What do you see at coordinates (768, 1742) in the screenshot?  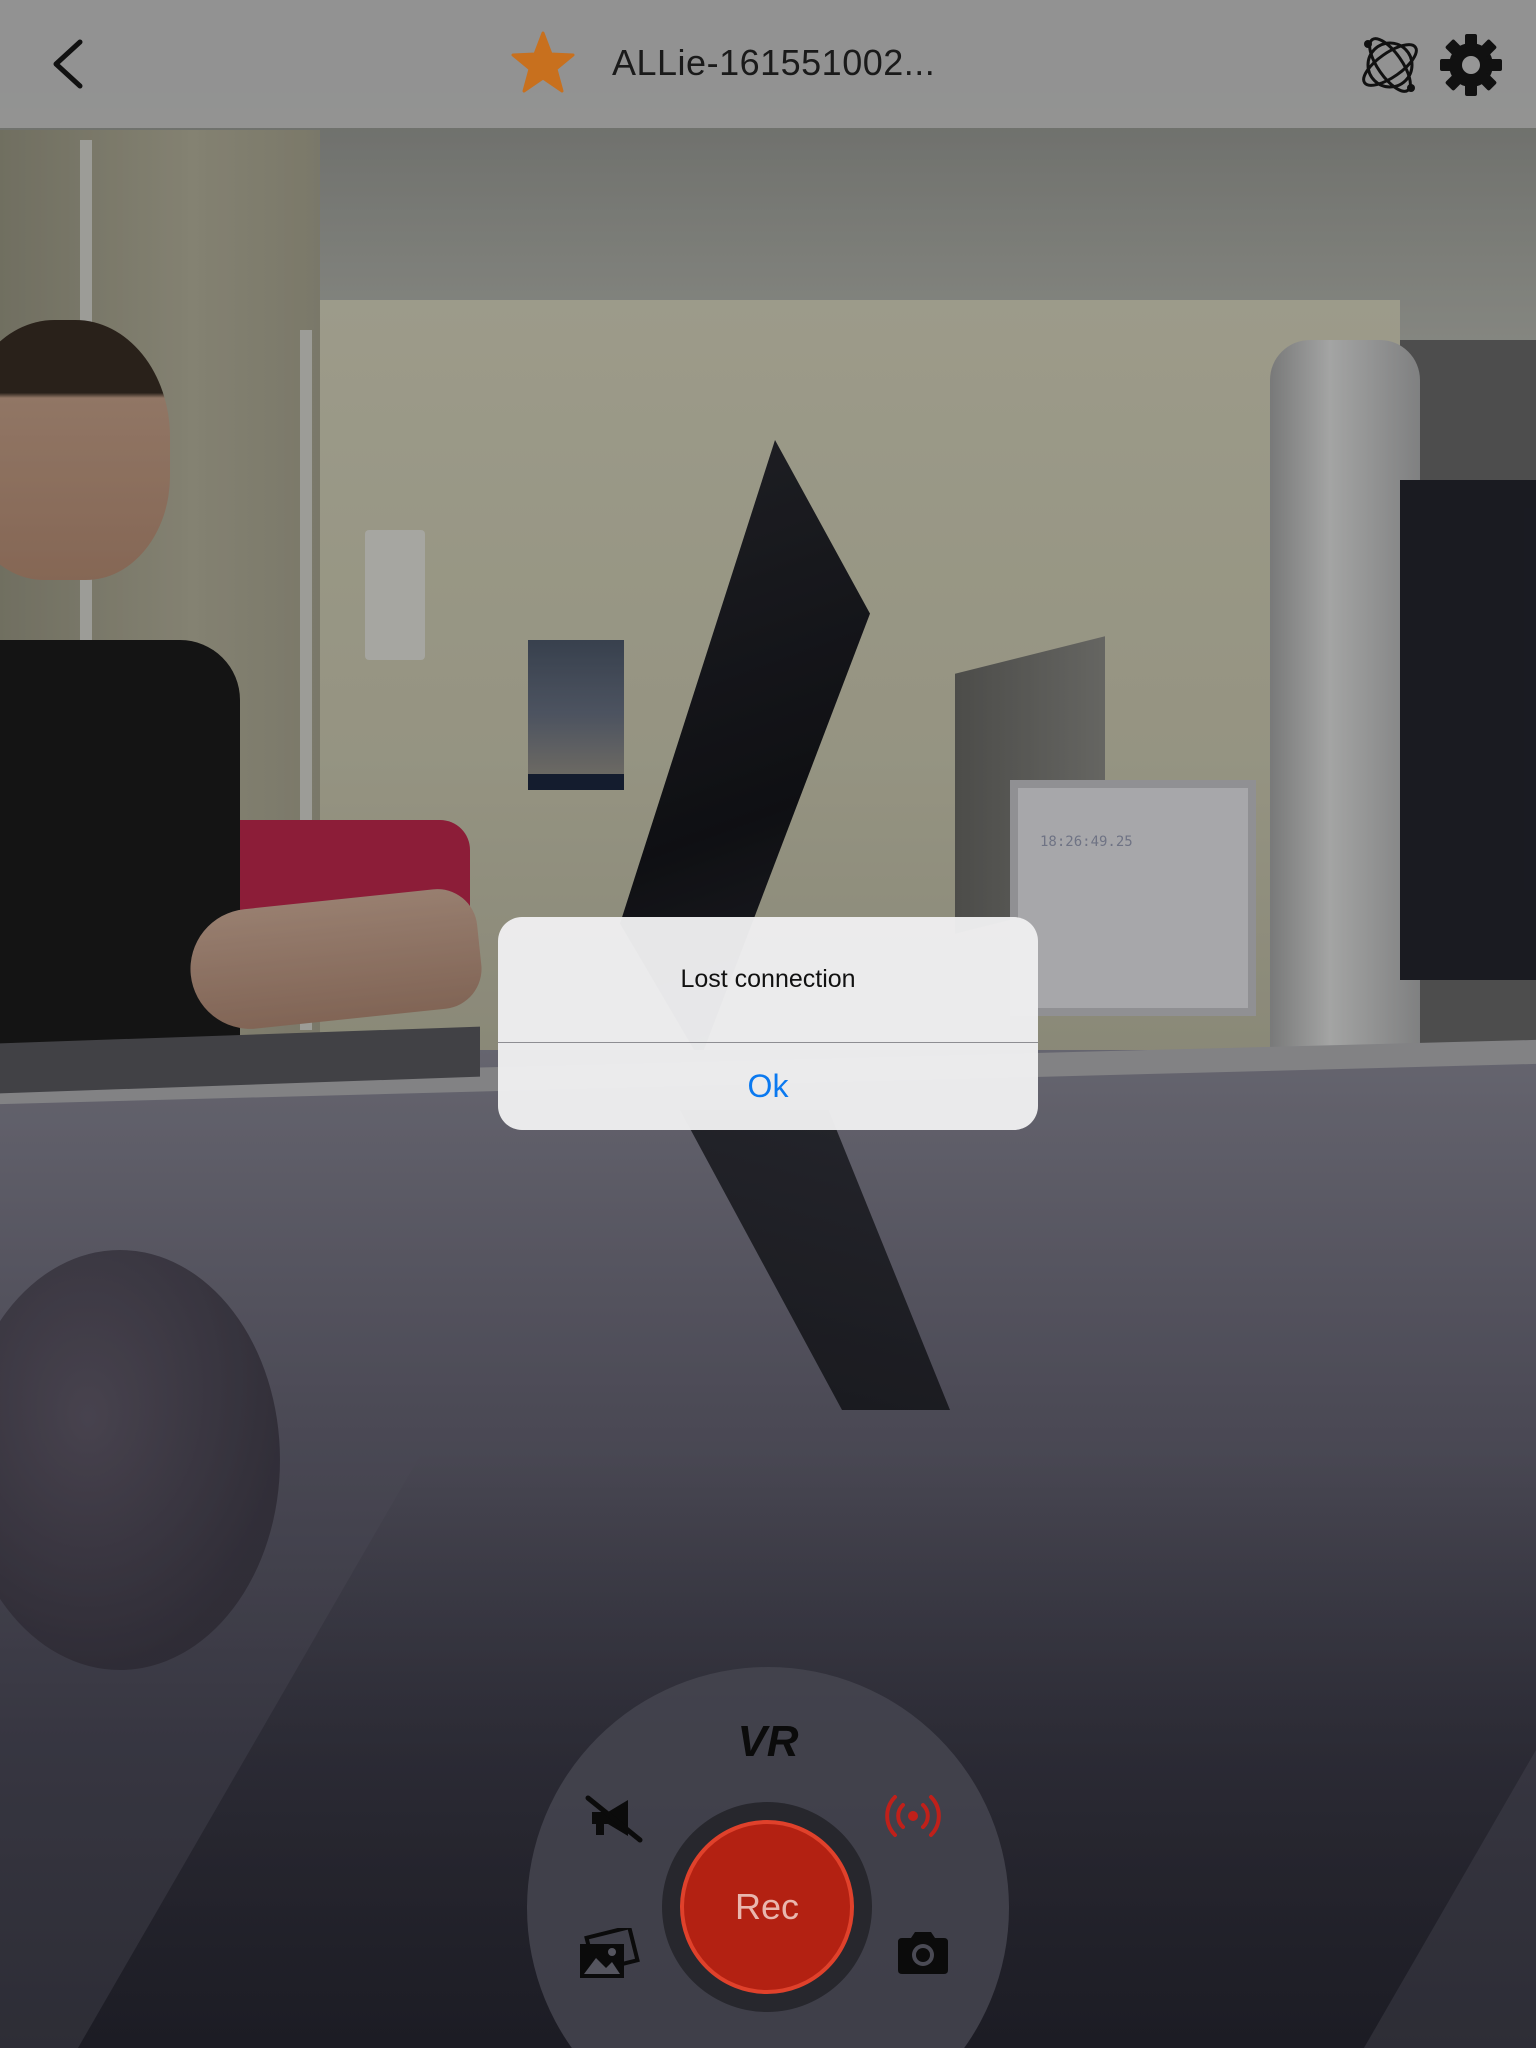 I see `vr-mode-button: VR` at bounding box center [768, 1742].